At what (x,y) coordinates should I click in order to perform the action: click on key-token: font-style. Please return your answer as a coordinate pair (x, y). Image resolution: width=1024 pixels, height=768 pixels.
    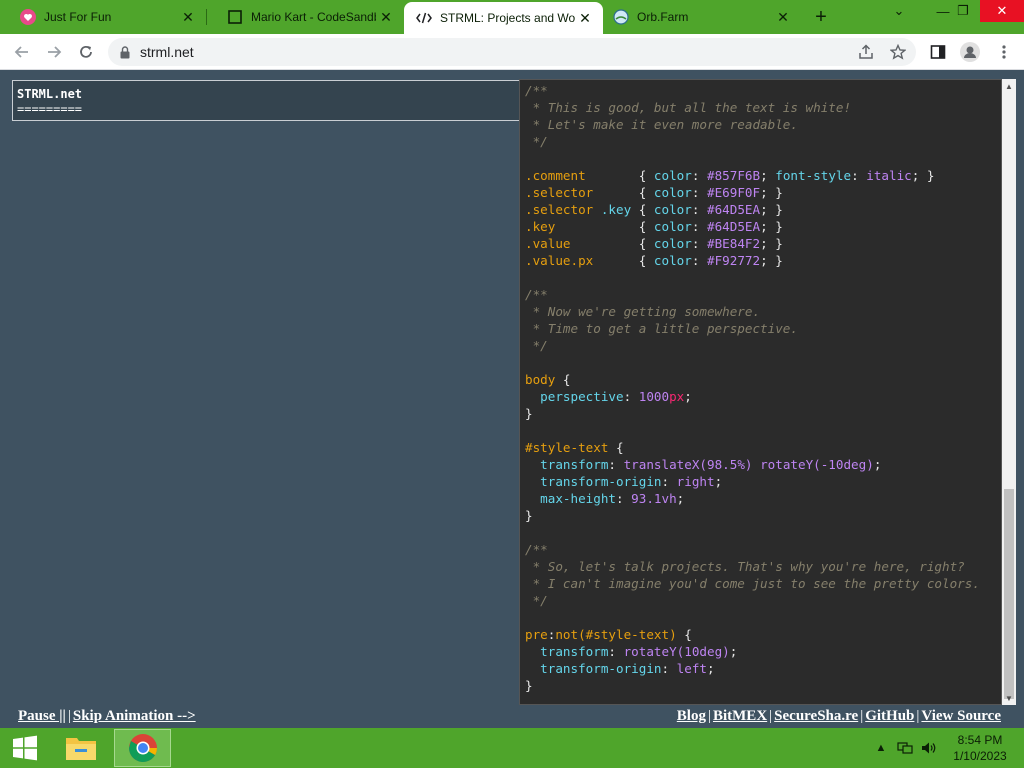
    Looking at the image, I should click on (813, 175).